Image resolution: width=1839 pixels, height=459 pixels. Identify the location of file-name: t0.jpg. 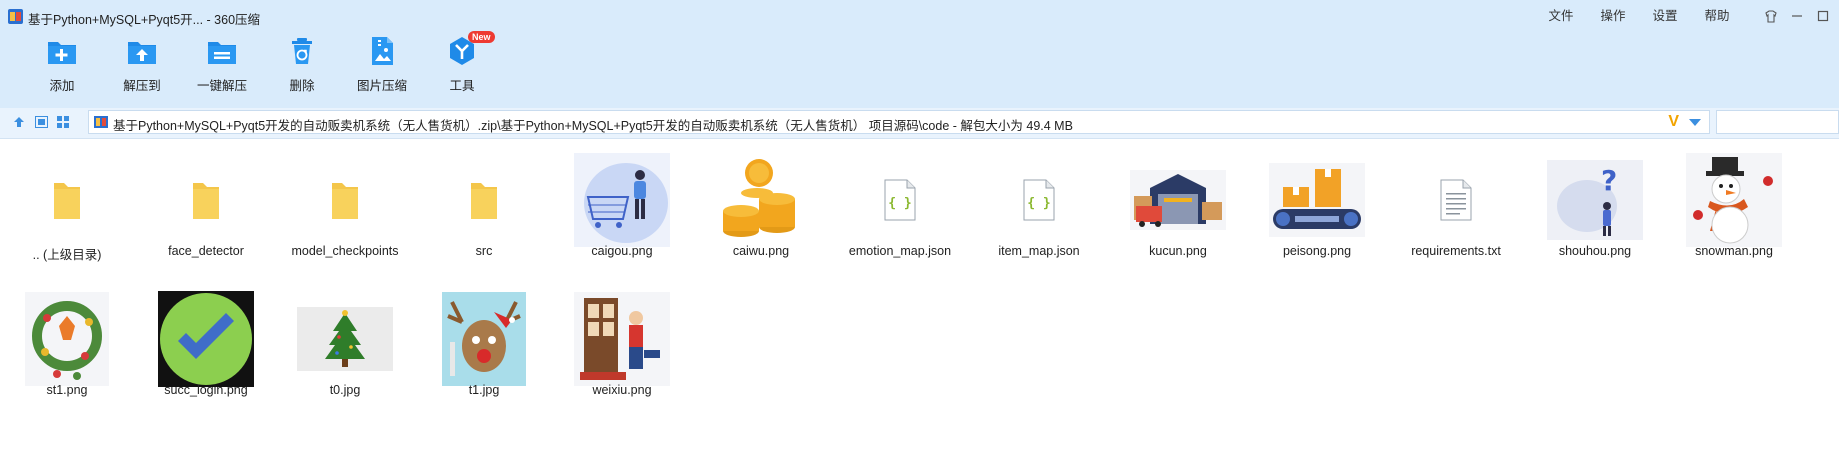
(345, 390).